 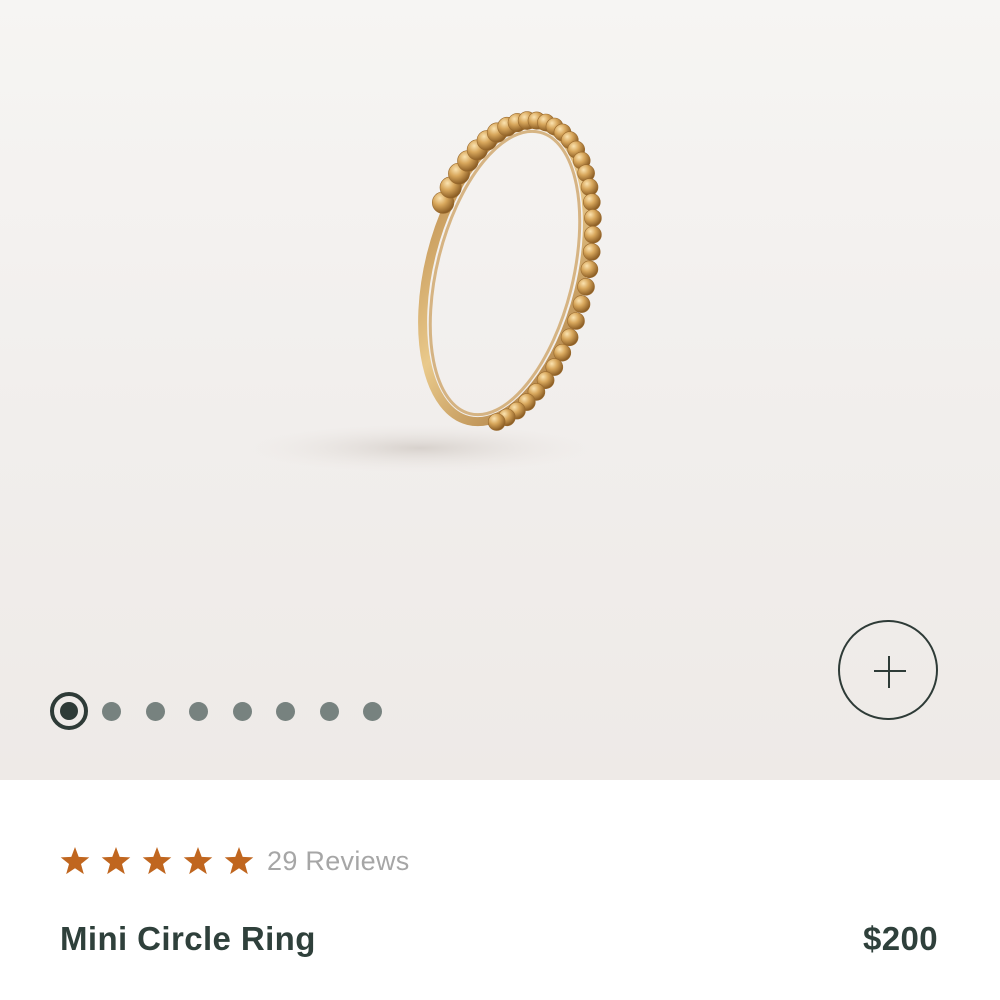 I want to click on rating-row: 29 Reviews, so click(x=235, y=861).